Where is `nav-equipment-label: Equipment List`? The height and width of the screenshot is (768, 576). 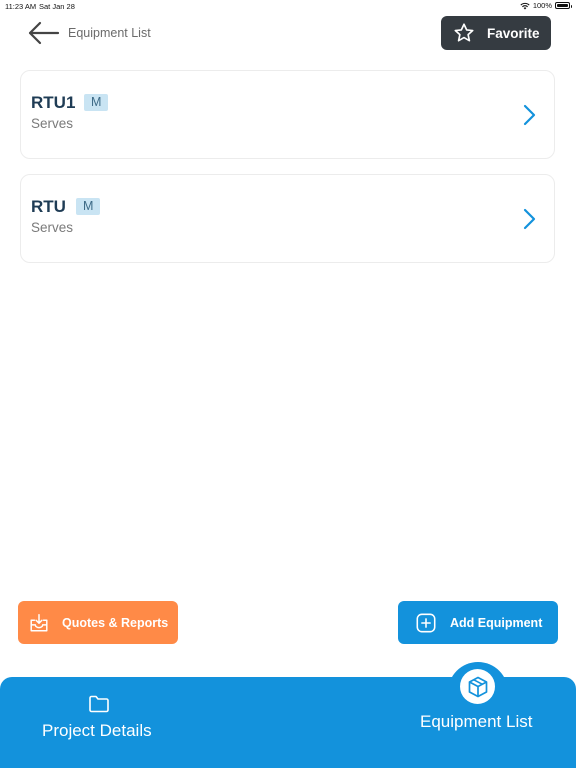 nav-equipment-label: Equipment List is located at coordinates (476, 721).